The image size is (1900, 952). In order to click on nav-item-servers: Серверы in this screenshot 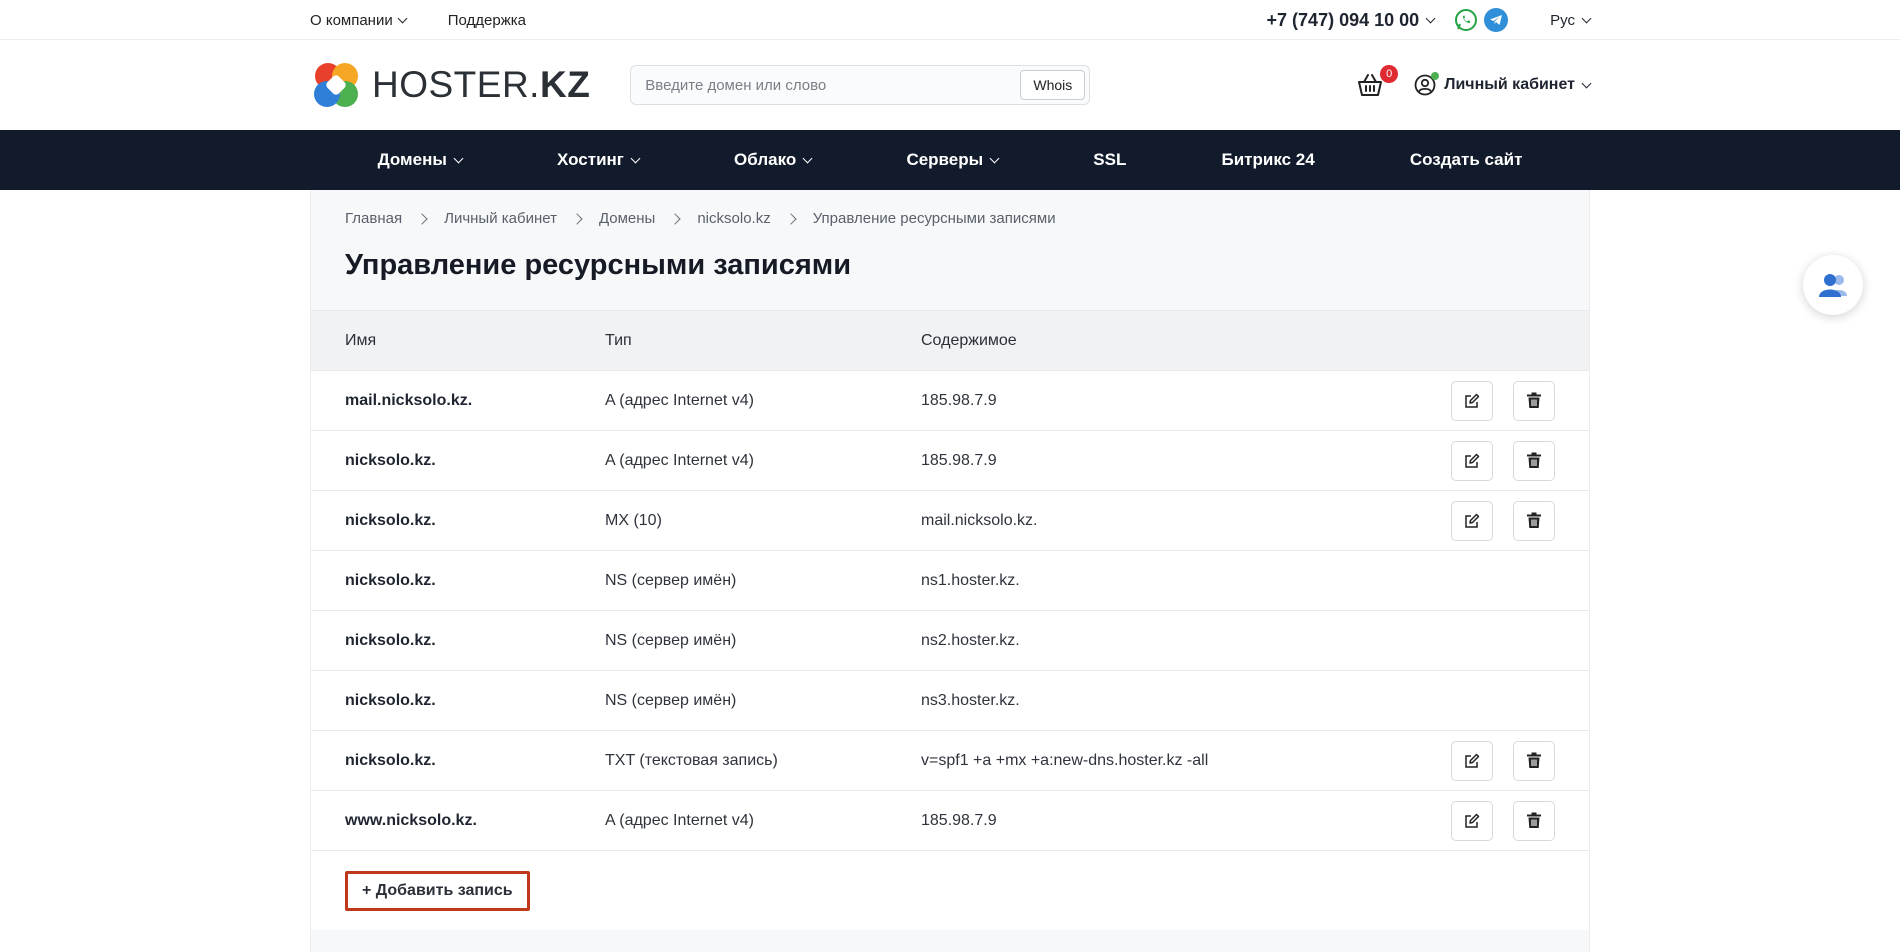, I will do `click(953, 160)`.